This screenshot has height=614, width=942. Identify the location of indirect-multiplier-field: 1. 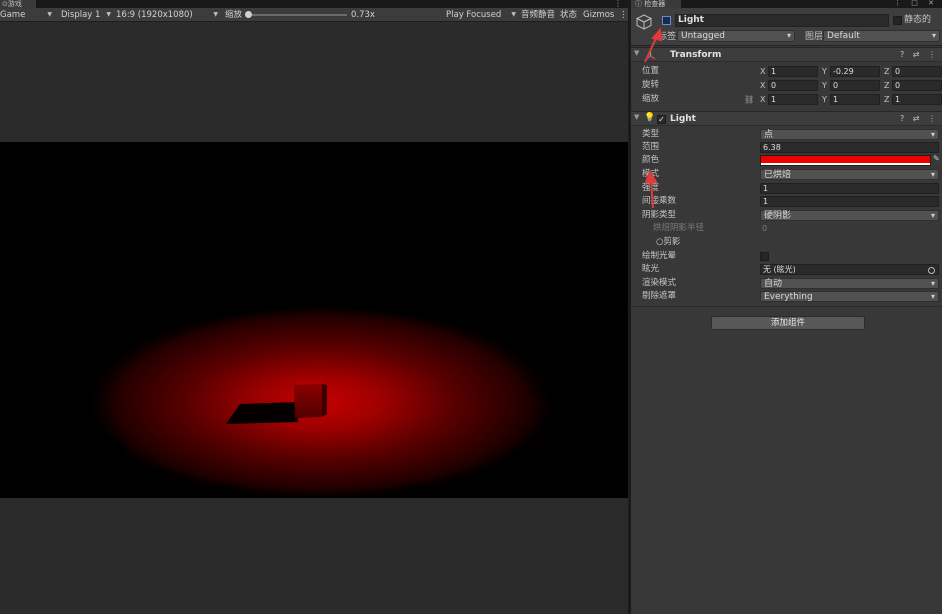
(849, 201).